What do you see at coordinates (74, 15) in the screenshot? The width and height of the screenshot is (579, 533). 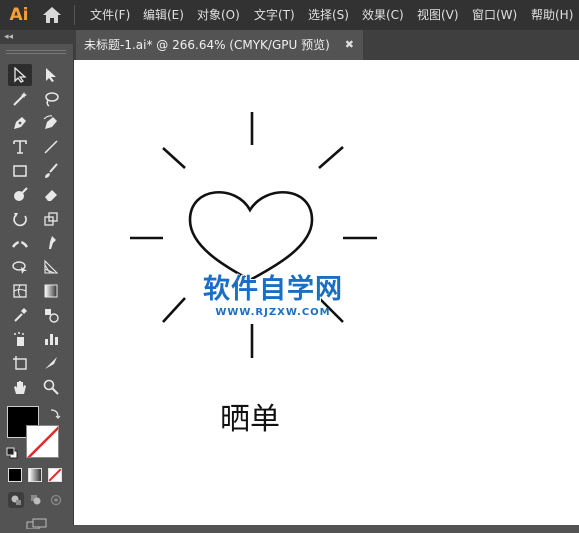 I see `menu-divider` at bounding box center [74, 15].